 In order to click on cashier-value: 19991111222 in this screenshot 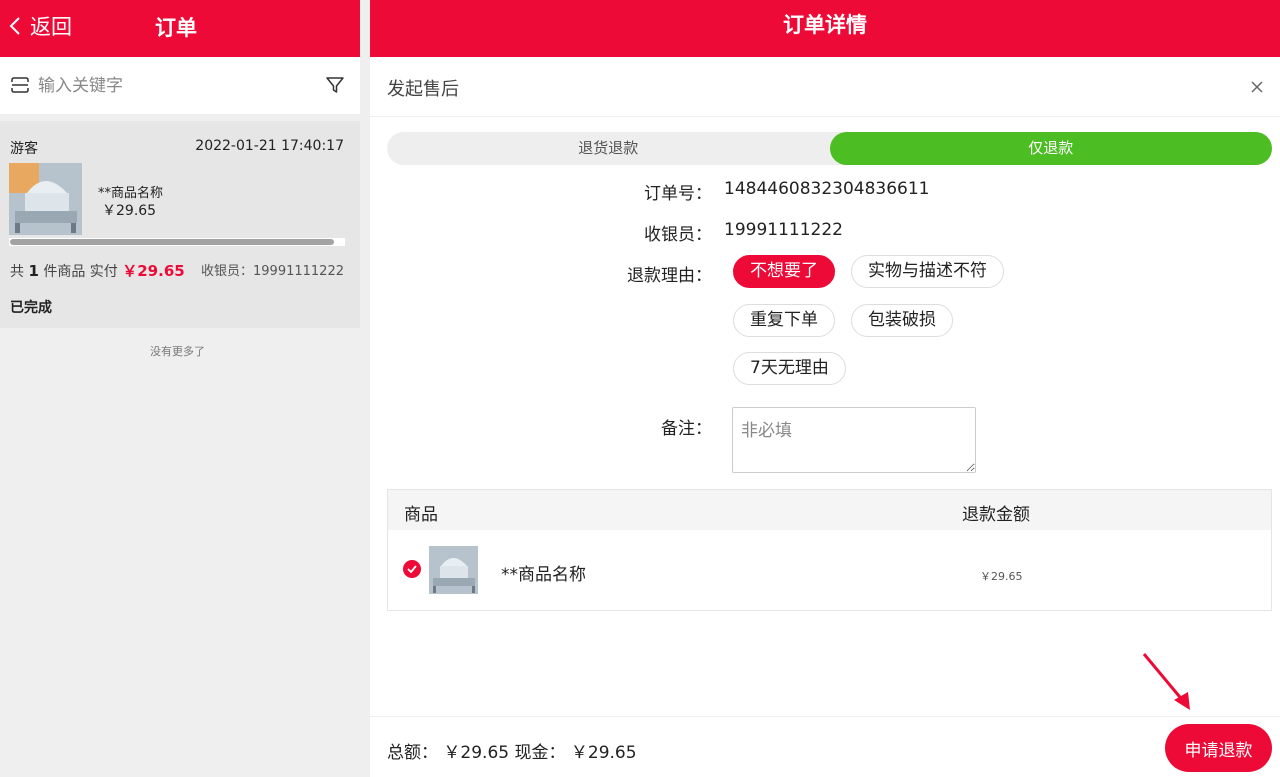, I will do `click(783, 230)`.